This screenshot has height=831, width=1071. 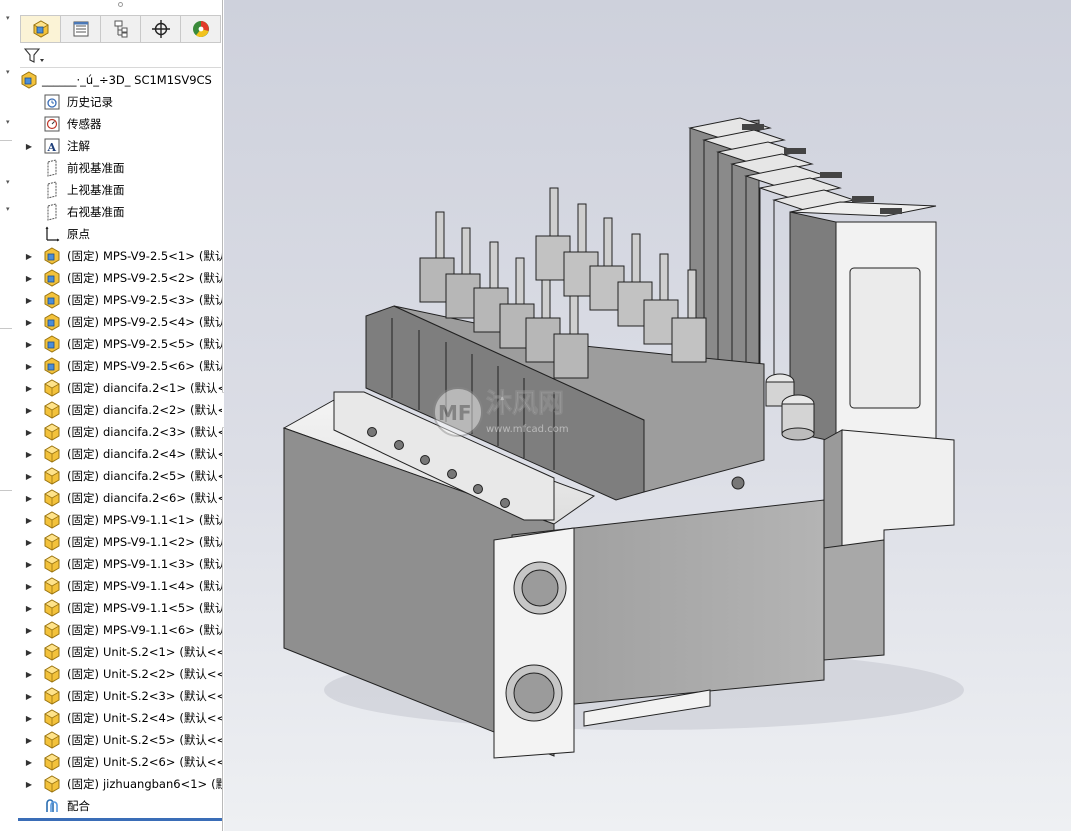 I want to click on tree-item-component: ▶ (固定)MPS-V9-2.5<5>(默认, so click(x=120, y=344).